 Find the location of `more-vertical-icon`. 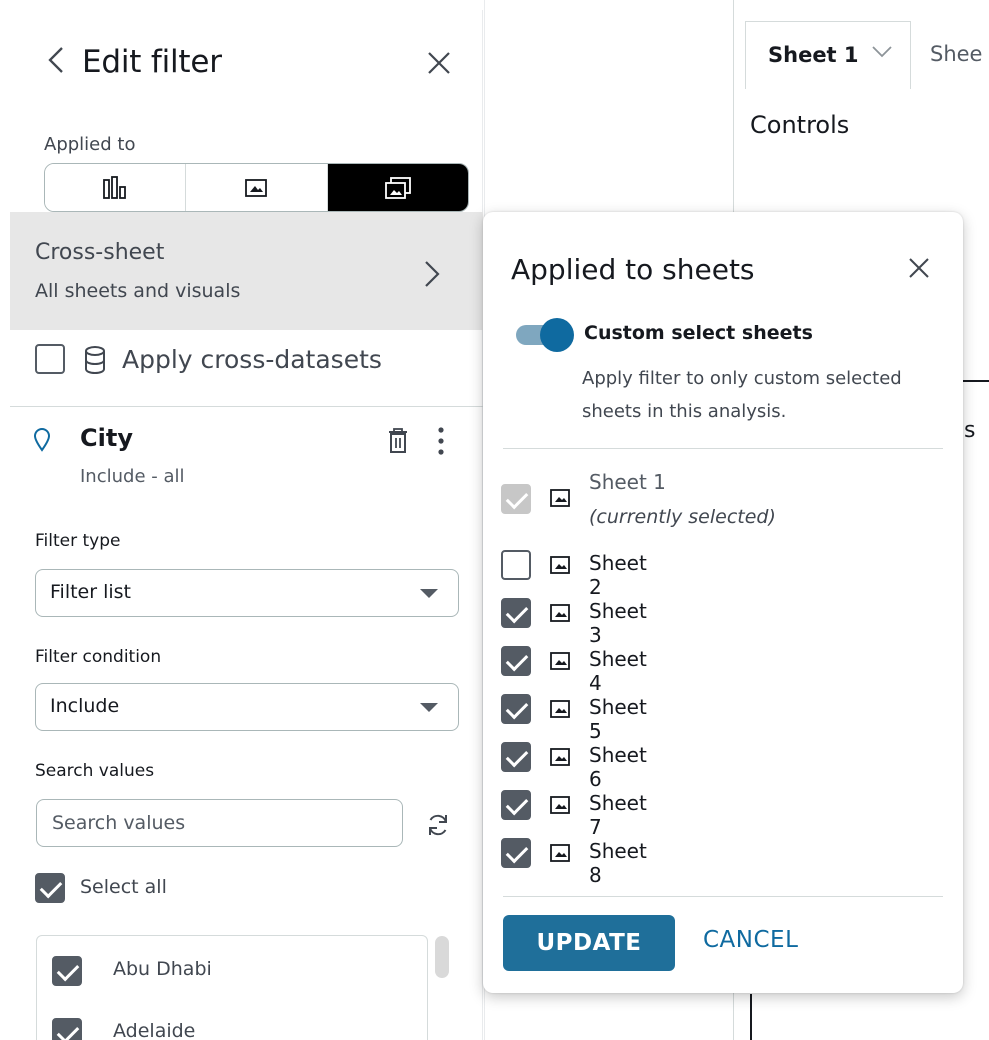

more-vertical-icon is located at coordinates (441, 441).